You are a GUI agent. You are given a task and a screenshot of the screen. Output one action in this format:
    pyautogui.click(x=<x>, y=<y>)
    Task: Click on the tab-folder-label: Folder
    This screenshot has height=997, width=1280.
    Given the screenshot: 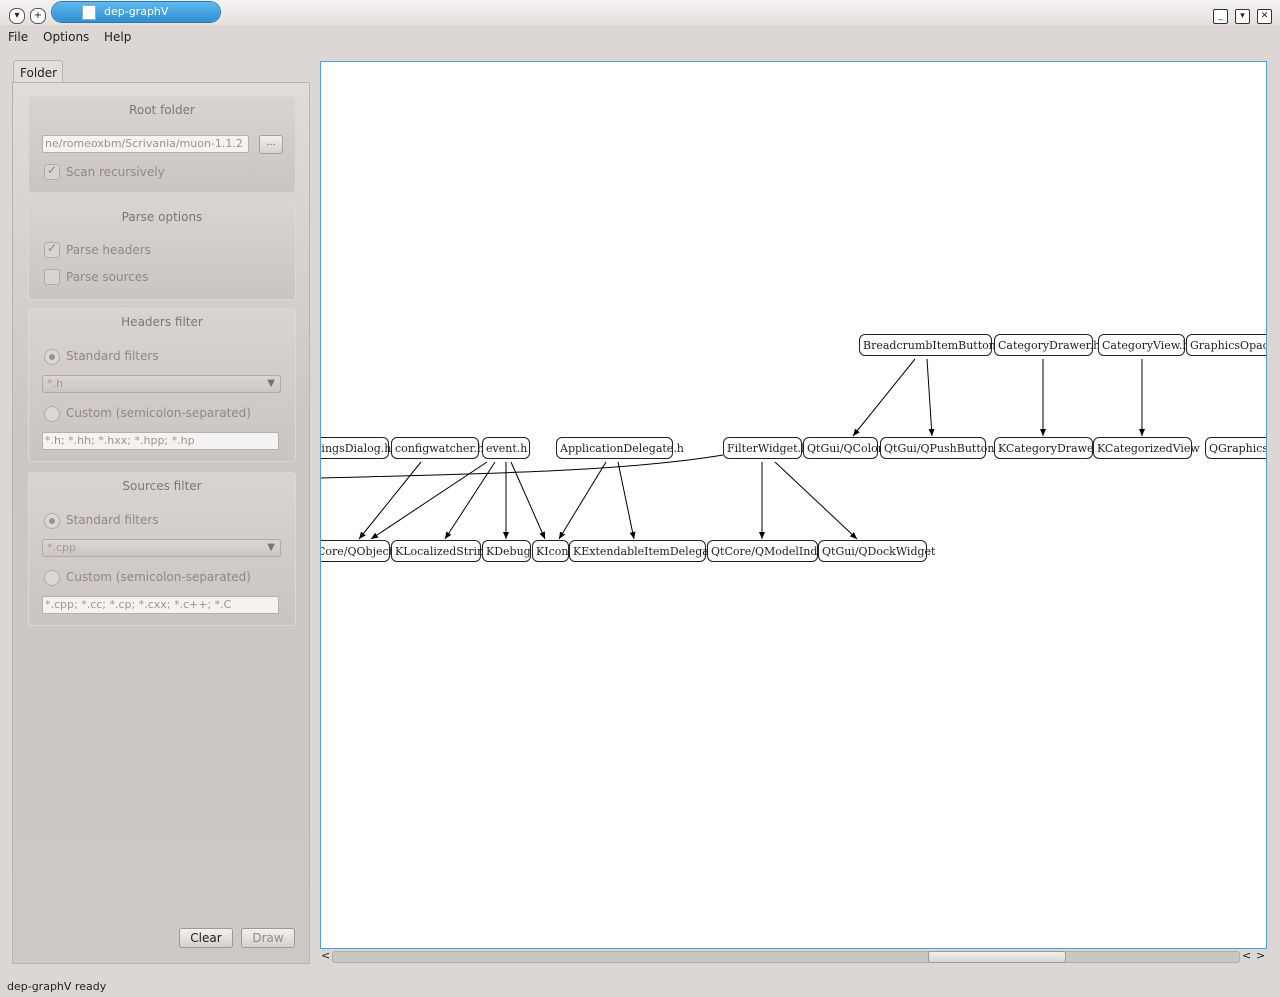 What is the action you would take?
    pyautogui.click(x=39, y=73)
    